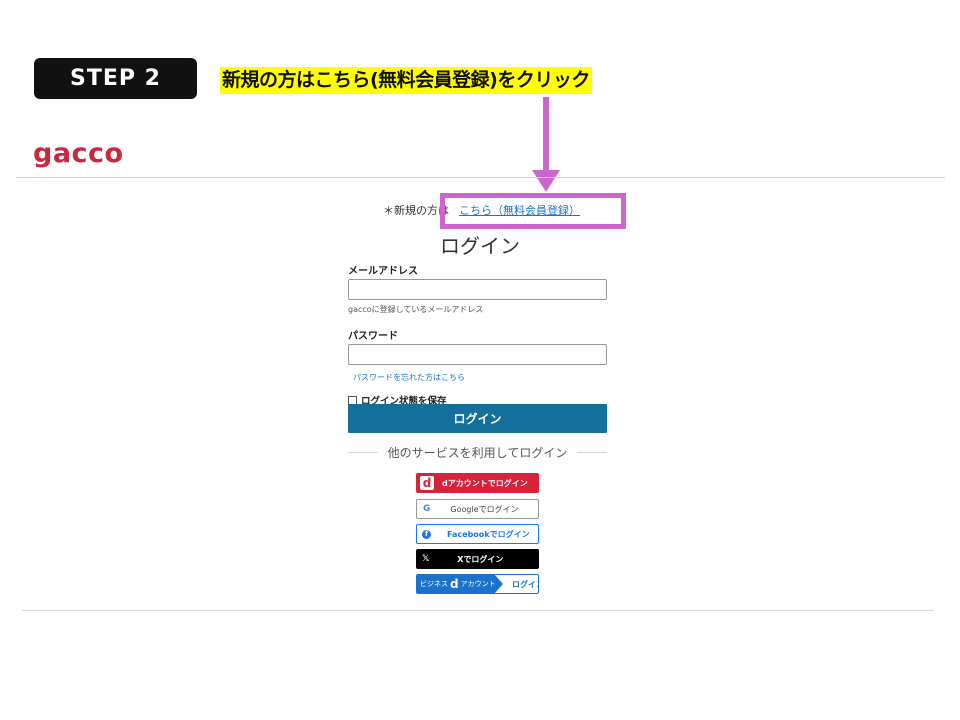 The image size is (960, 720). I want to click on instruction-text: 新規の方はこちら(無料会員登録)をクリック, so click(406, 80).